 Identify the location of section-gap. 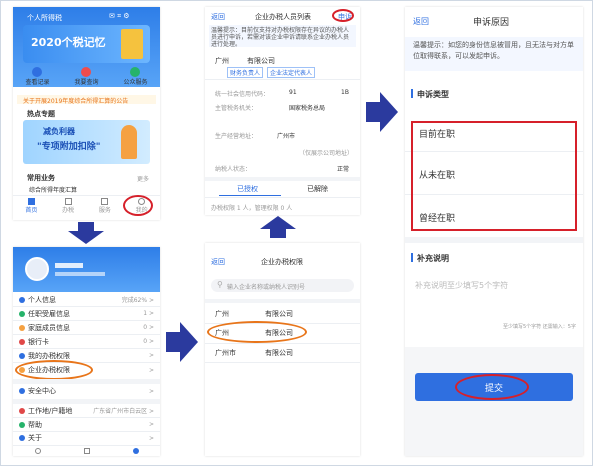
(494, 240).